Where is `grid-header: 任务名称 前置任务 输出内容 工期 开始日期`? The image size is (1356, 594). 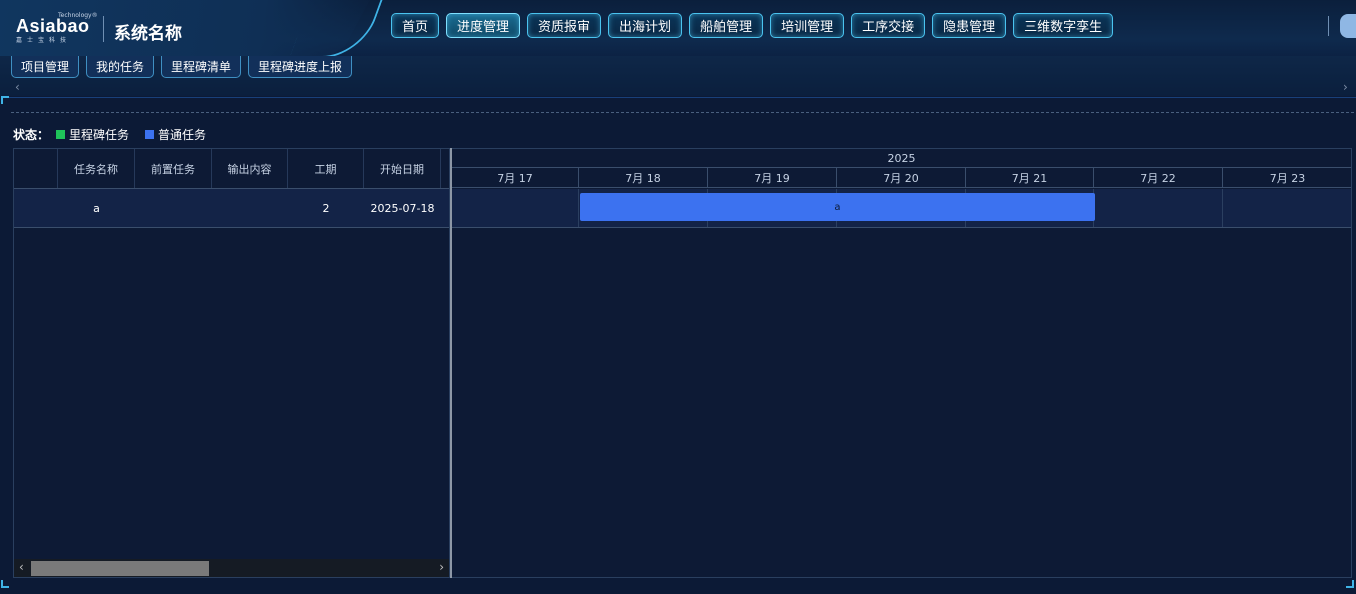 grid-header: 任务名称 前置任务 输出内容 工期 开始日期 is located at coordinates (231, 169).